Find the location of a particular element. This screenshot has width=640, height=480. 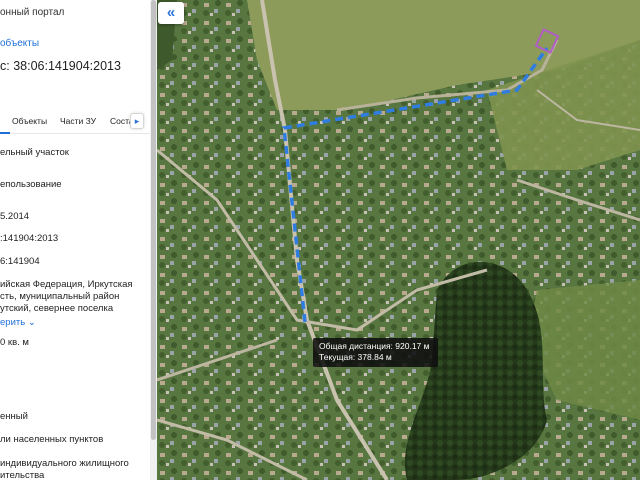

chevron-right-icon: ▸ is located at coordinates (137, 121).